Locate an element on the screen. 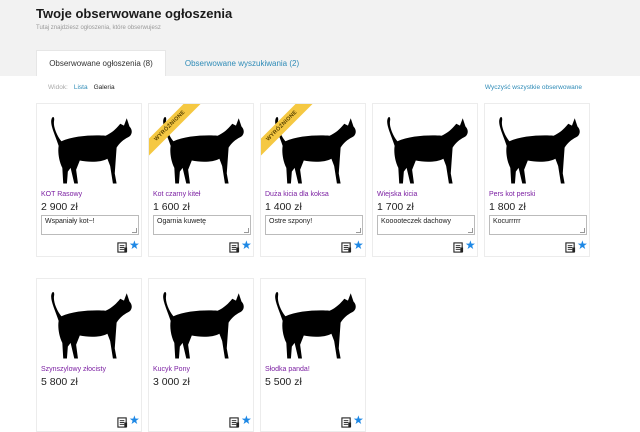 This screenshot has height=432, width=640. view-switcher: Widok: Lista Galeria is located at coordinates (81, 87).